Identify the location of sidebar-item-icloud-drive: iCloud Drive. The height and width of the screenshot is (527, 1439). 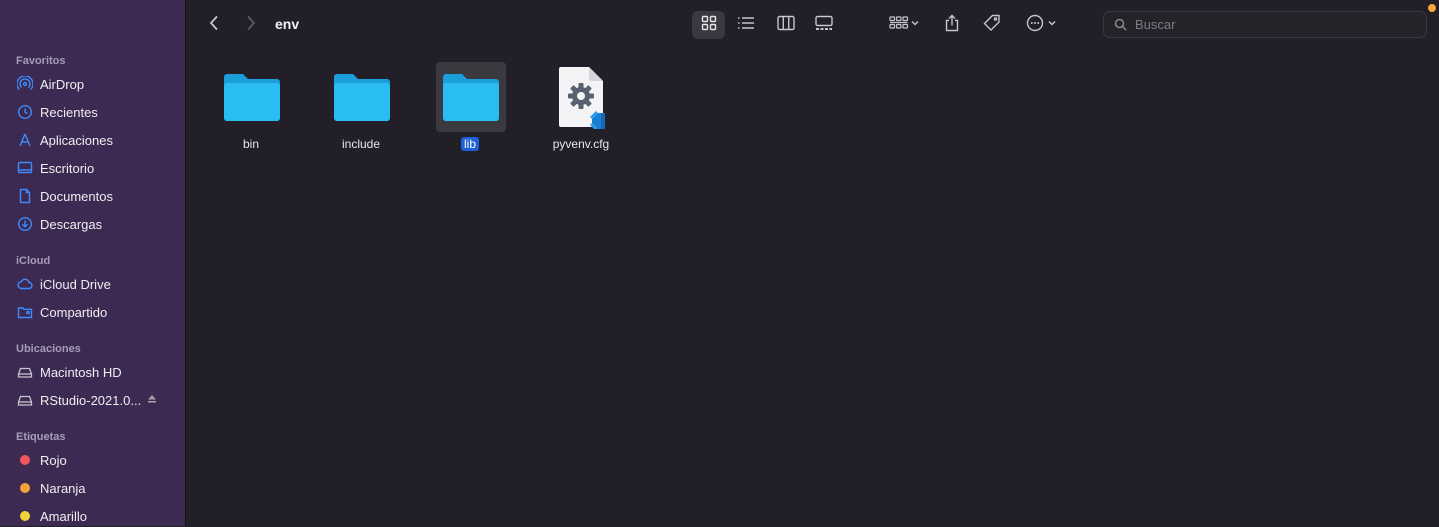
(96, 284).